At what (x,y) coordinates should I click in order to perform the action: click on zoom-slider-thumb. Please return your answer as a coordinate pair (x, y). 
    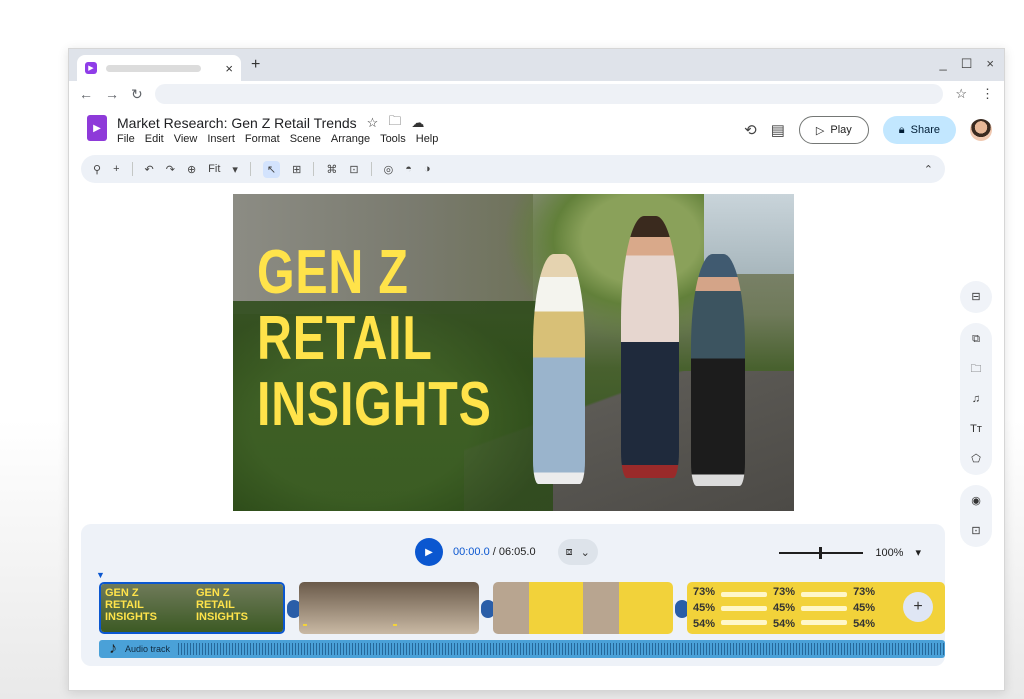
    Looking at the image, I should click on (821, 552).